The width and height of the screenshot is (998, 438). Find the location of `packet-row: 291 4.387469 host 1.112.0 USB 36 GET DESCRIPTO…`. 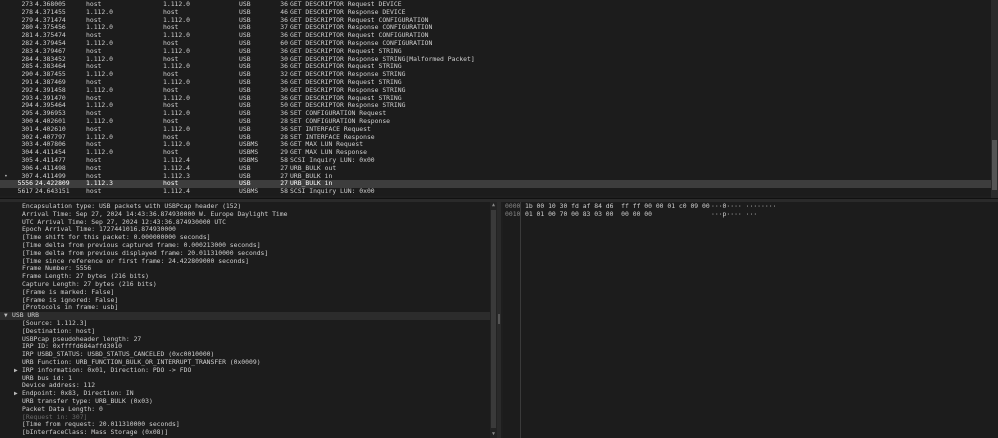

packet-row: 291 4.387469 host 1.112.0 USB 36 GET DESCRIPTO… is located at coordinates (495, 82).